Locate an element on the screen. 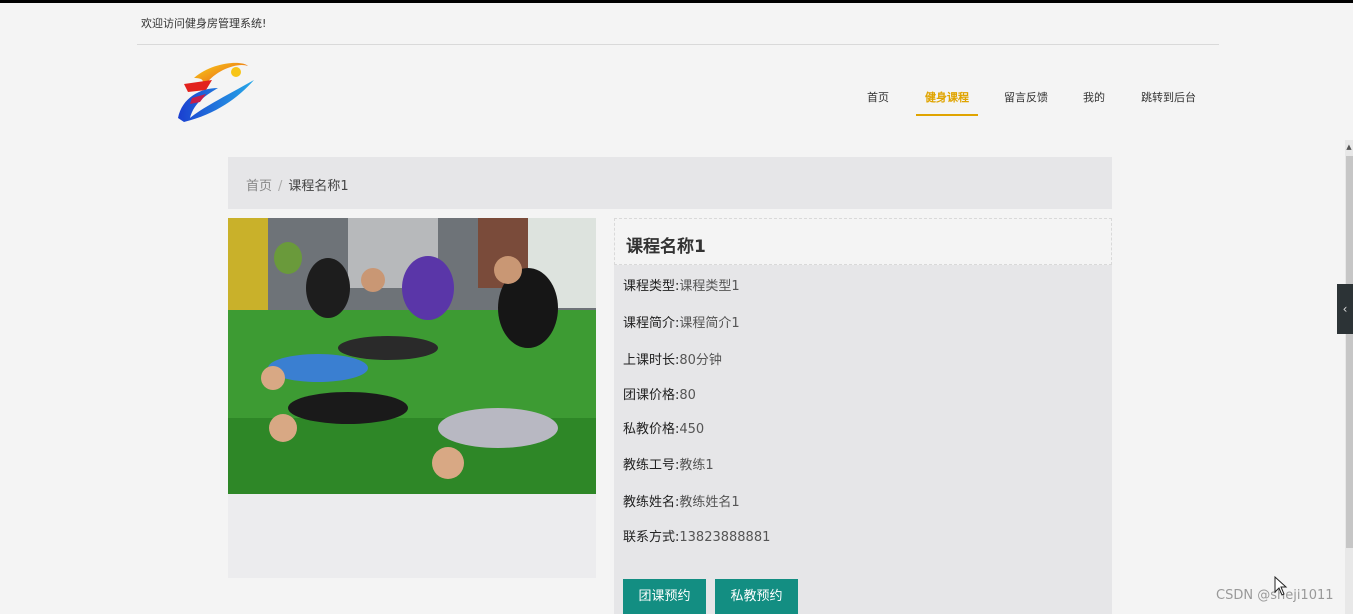 The image size is (1353, 614). field-course-type: 课程类型:课程类型1 is located at coordinates (681, 284).